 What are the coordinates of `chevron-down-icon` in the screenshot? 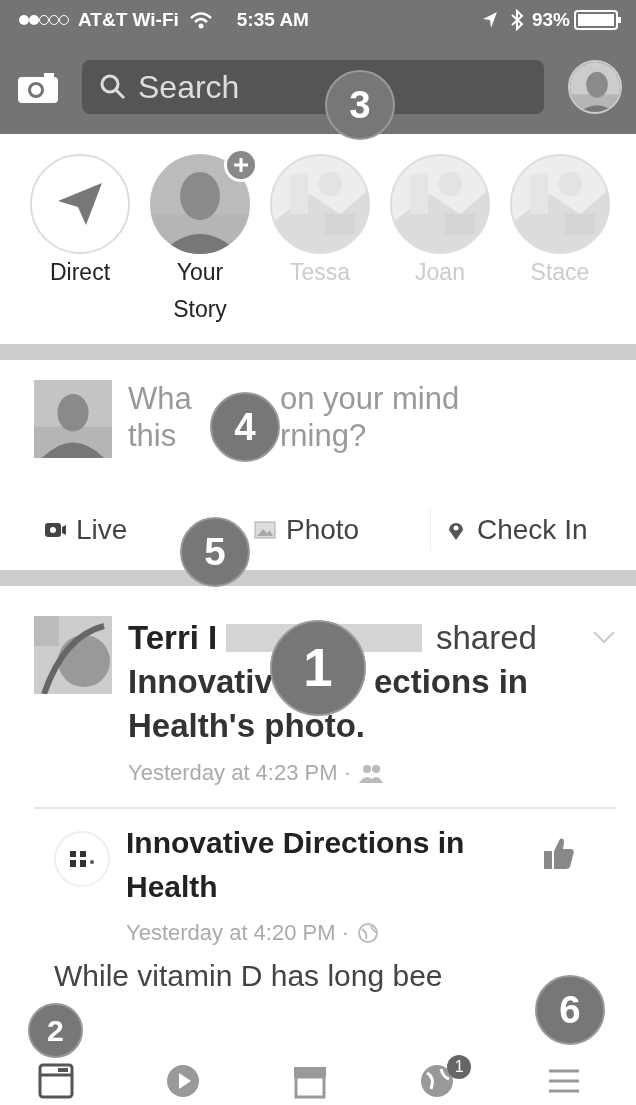 It's located at (604, 637).